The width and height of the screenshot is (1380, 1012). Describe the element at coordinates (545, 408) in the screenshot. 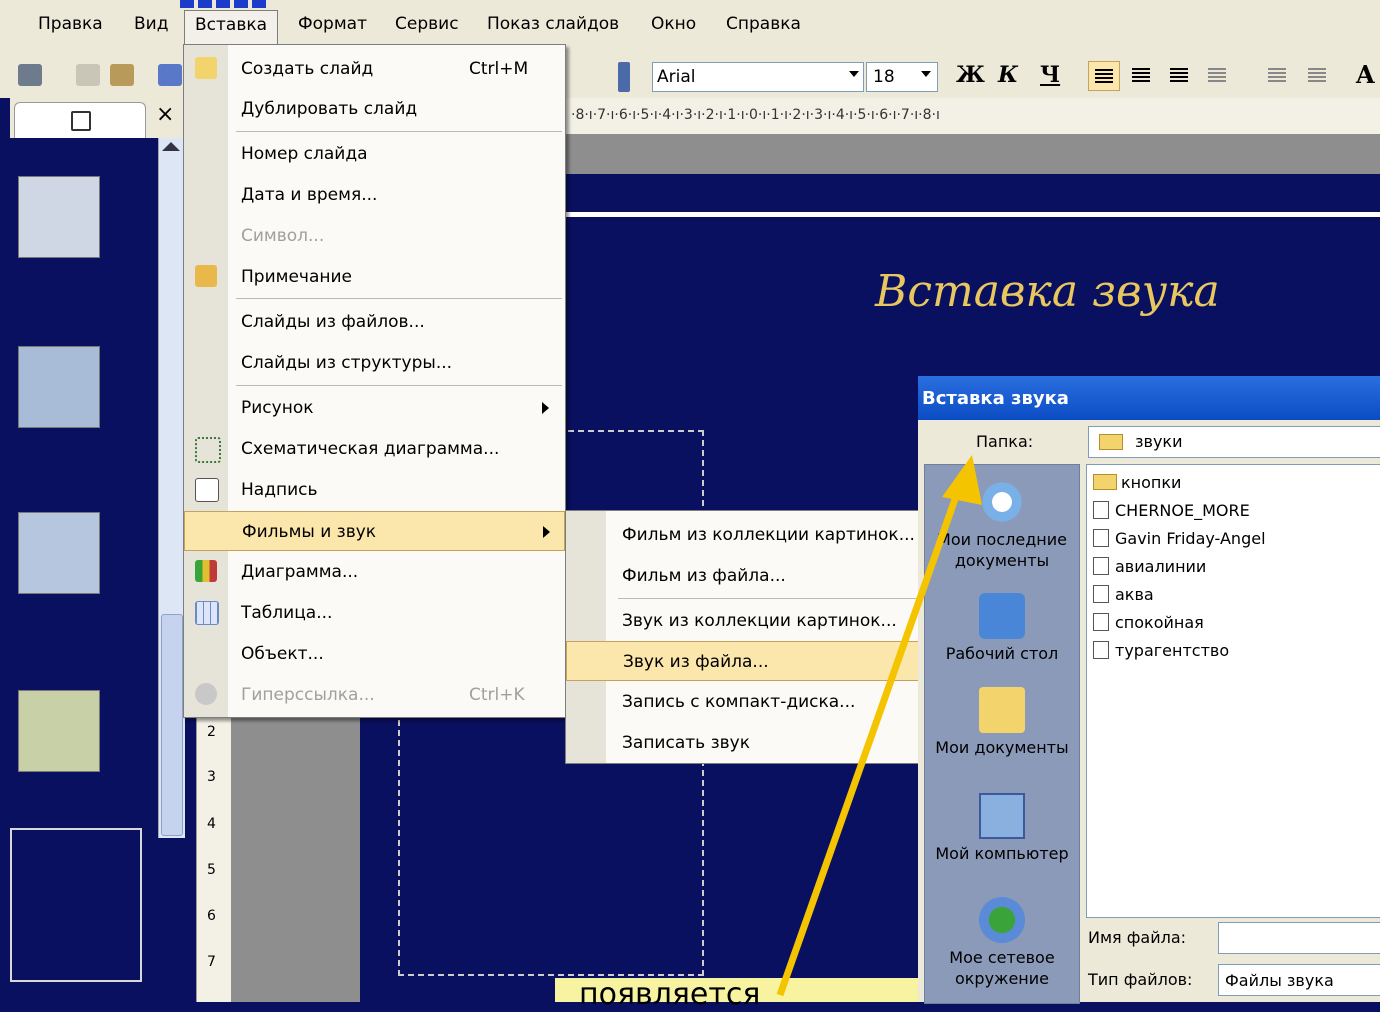

I see `submenu-arrow-icon` at that location.